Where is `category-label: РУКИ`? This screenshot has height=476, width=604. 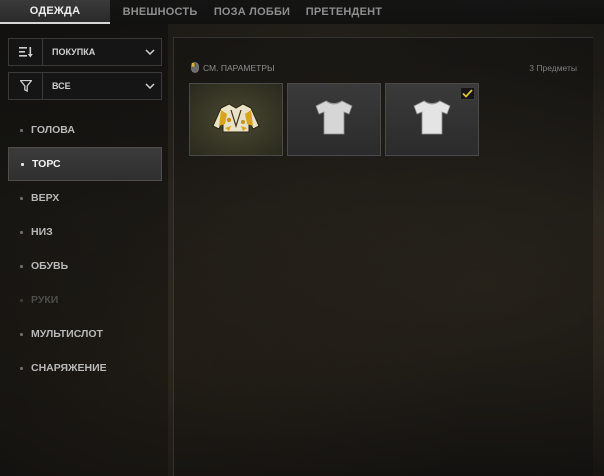 category-label: РУКИ is located at coordinates (45, 300).